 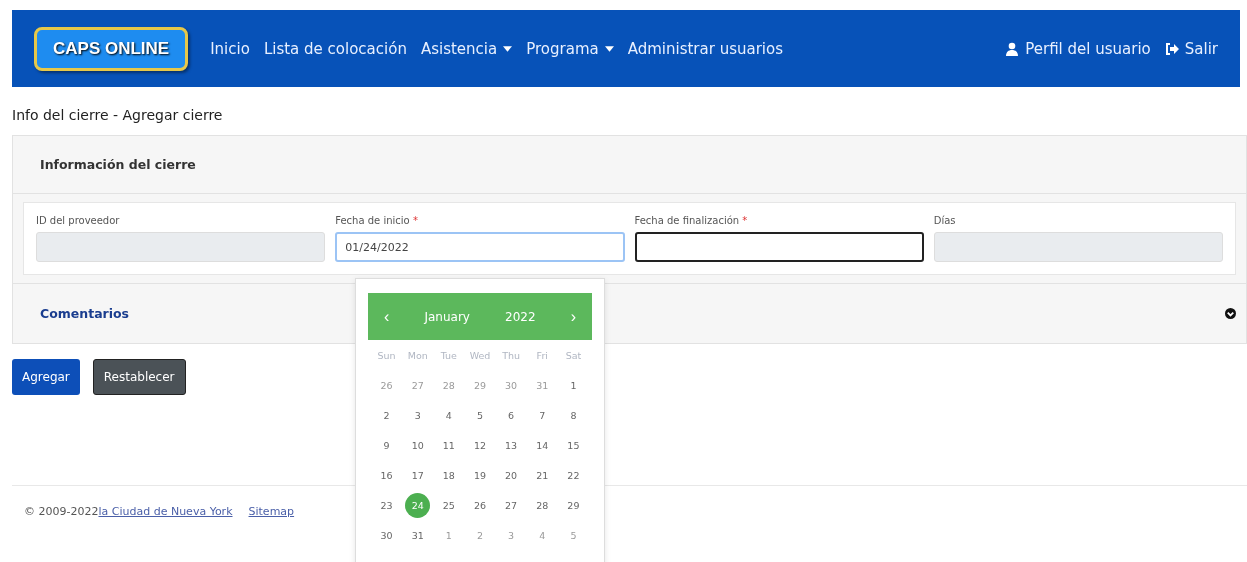 I want to click on logo: CAPS ONLINE, so click(x=111, y=48).